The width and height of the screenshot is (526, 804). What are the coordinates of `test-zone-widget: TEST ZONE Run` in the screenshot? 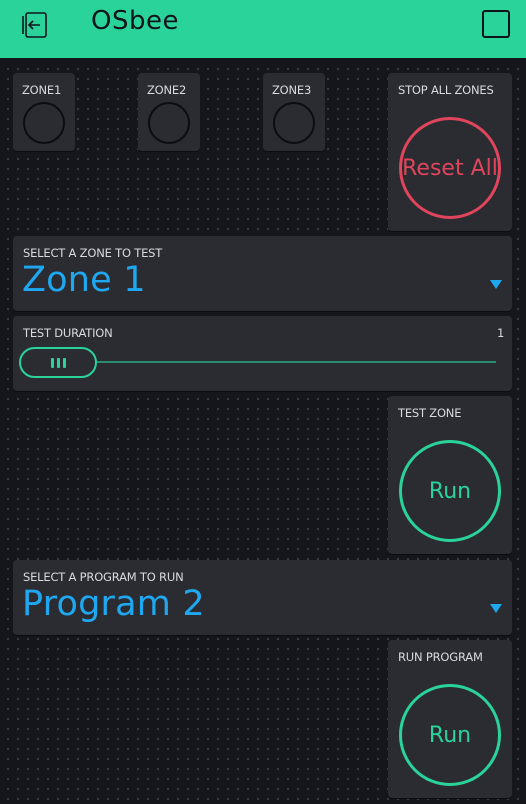 It's located at (450, 475).